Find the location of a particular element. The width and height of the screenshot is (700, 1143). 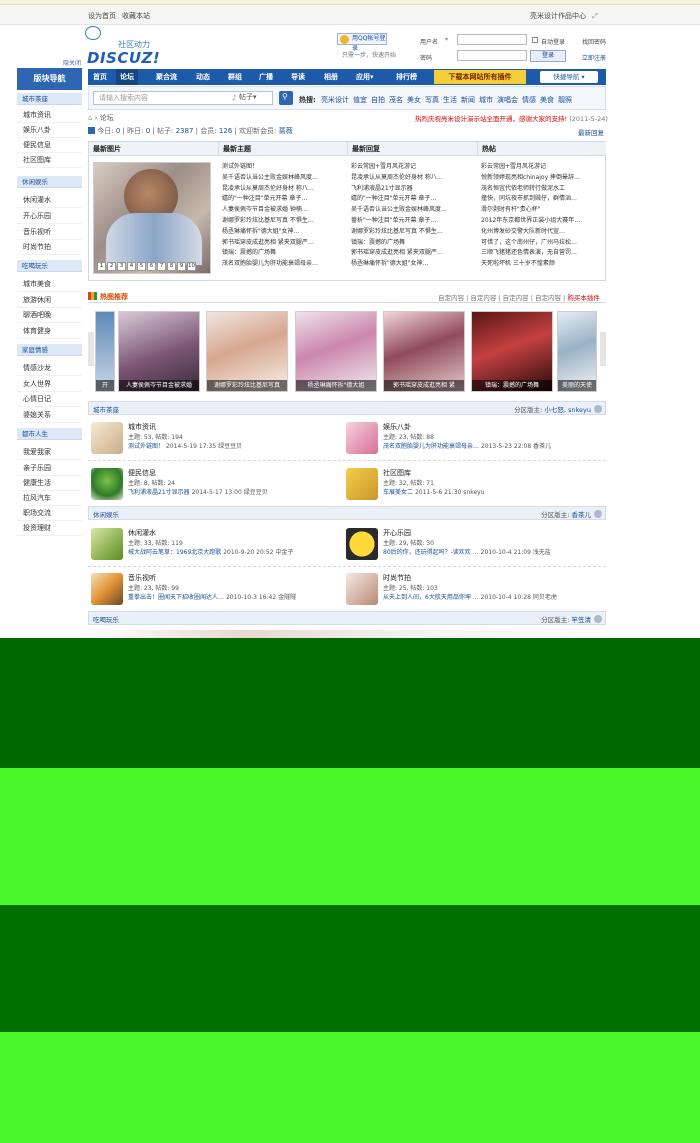

thumbnail: 杨丞琳痛怀拆"德大姐 is located at coordinates (336, 351).